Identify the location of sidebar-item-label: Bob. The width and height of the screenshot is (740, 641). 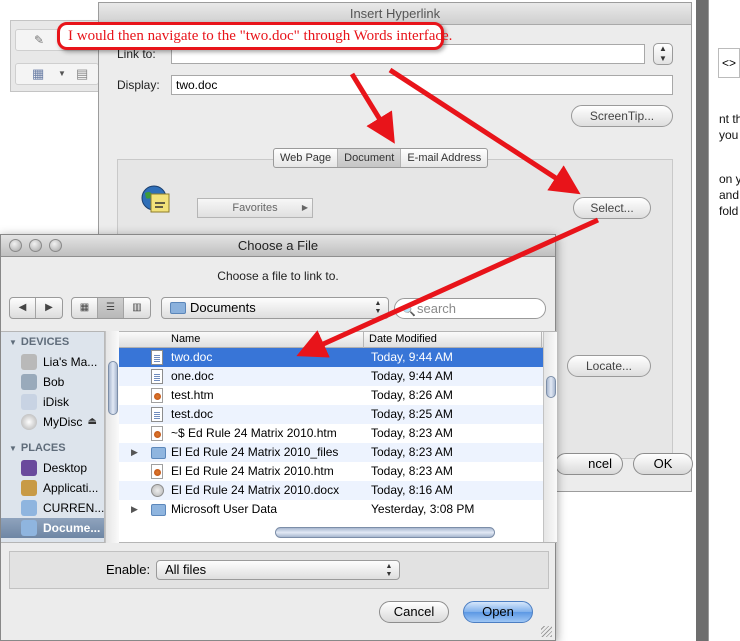
(54, 382).